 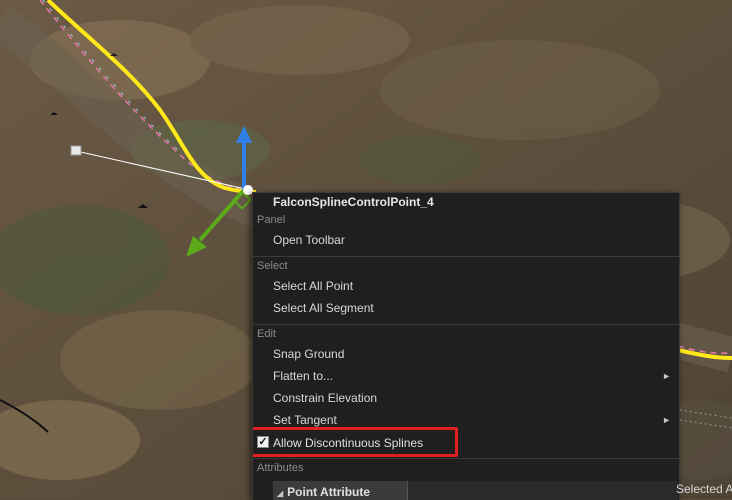 I want to click on menu-item-select-all-point: Select All Point, so click(x=473, y=286).